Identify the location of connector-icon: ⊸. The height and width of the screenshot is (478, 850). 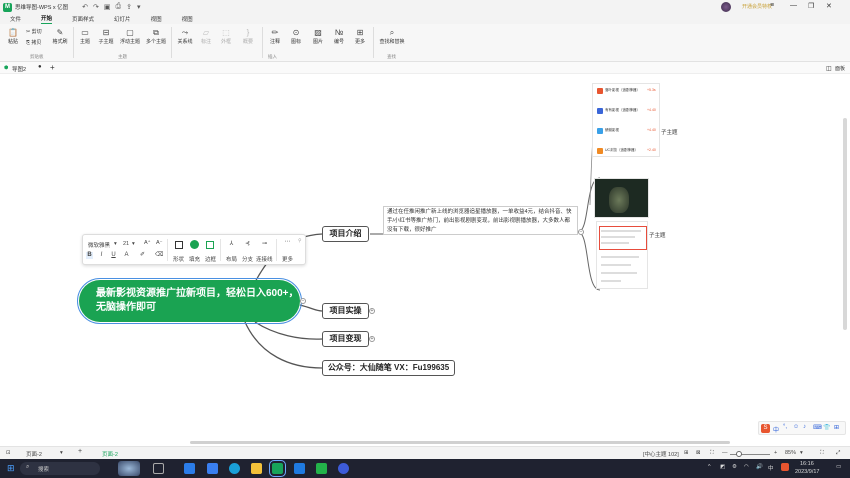
(264, 244).